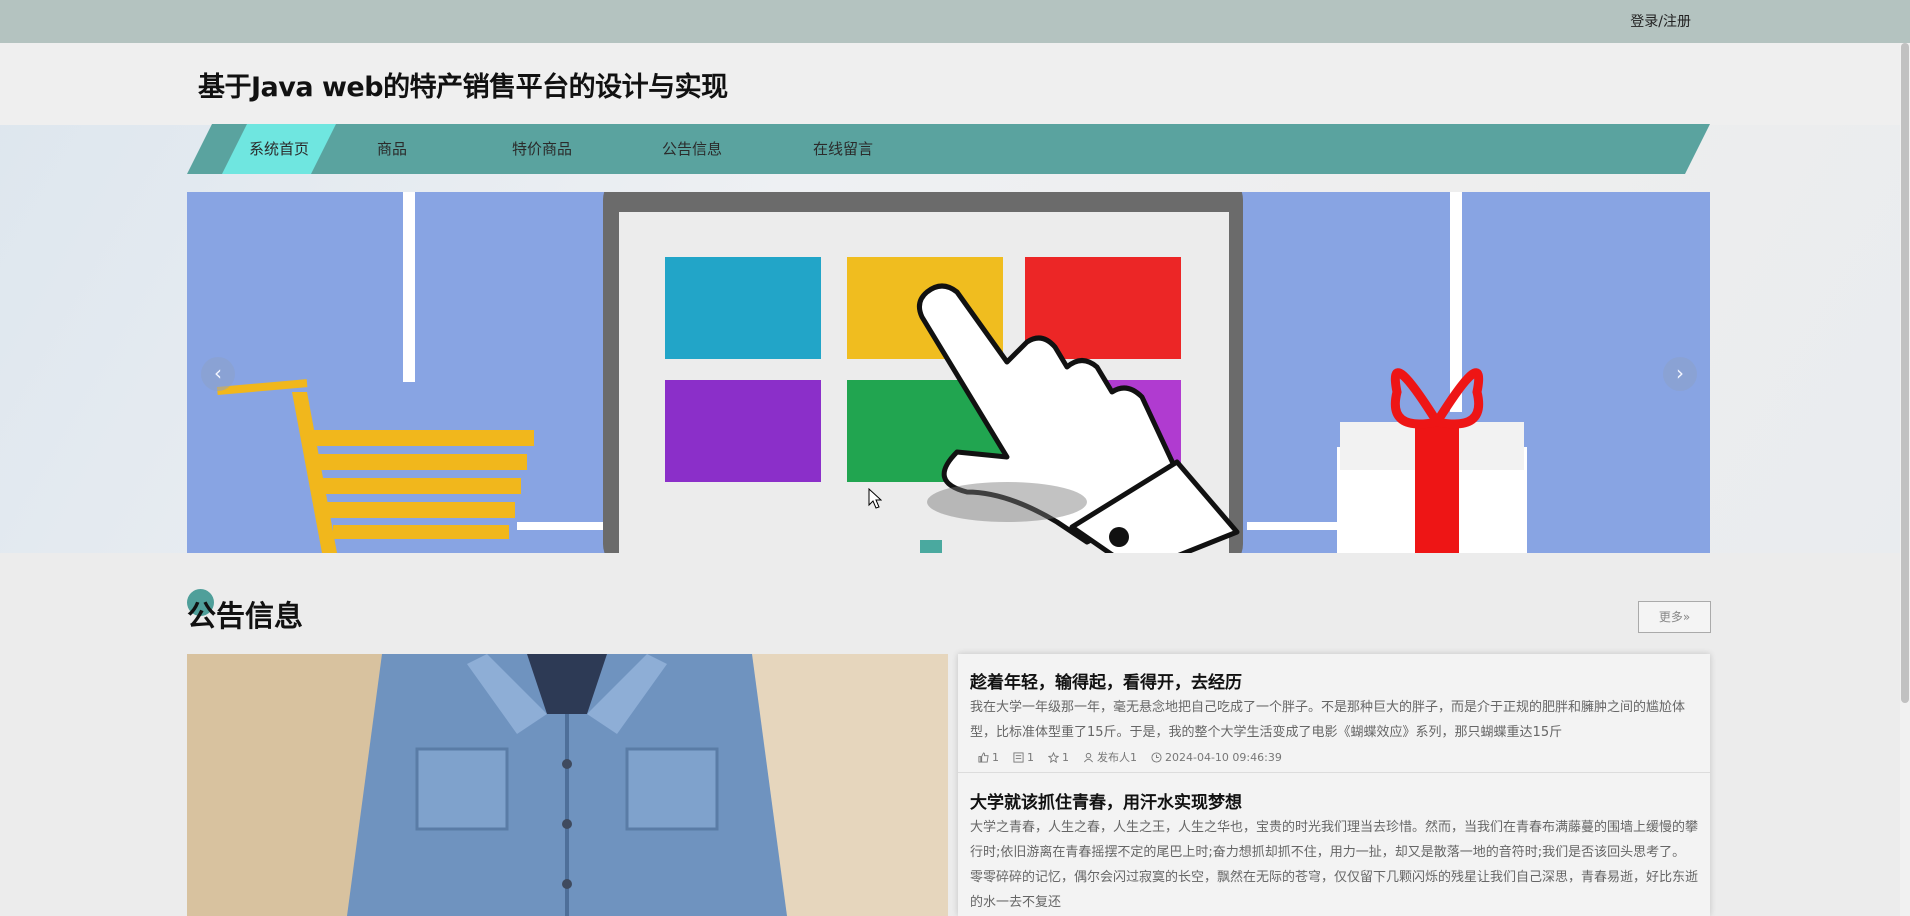  I want to click on star-icon, so click(1053, 757).